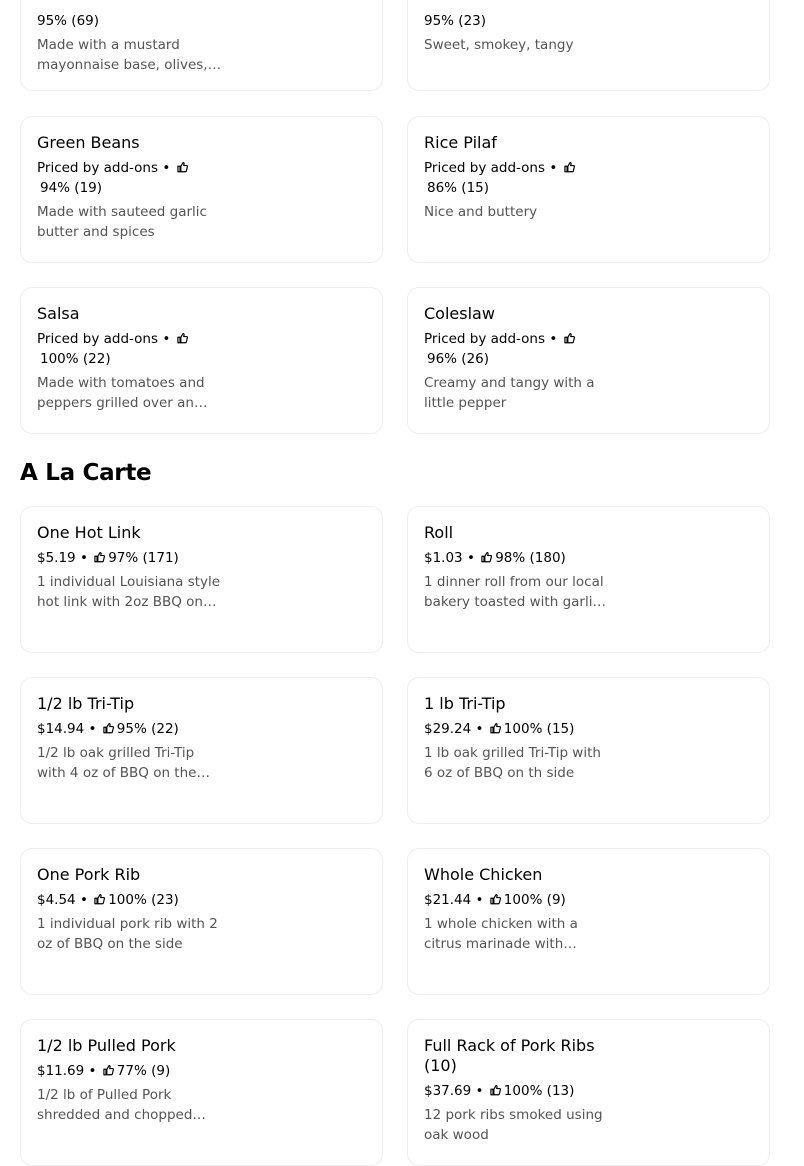 The height and width of the screenshot is (1166, 804). I want to click on rating-text: 100% (22), so click(75, 359).